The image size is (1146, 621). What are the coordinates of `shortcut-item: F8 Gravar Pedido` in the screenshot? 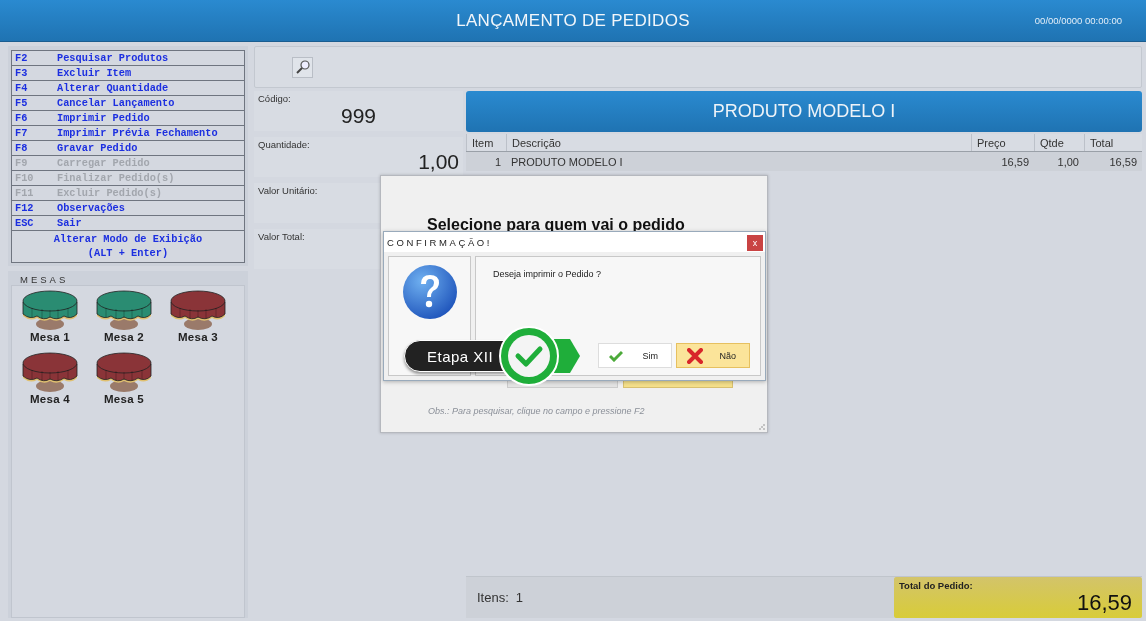 It's located at (128, 147).